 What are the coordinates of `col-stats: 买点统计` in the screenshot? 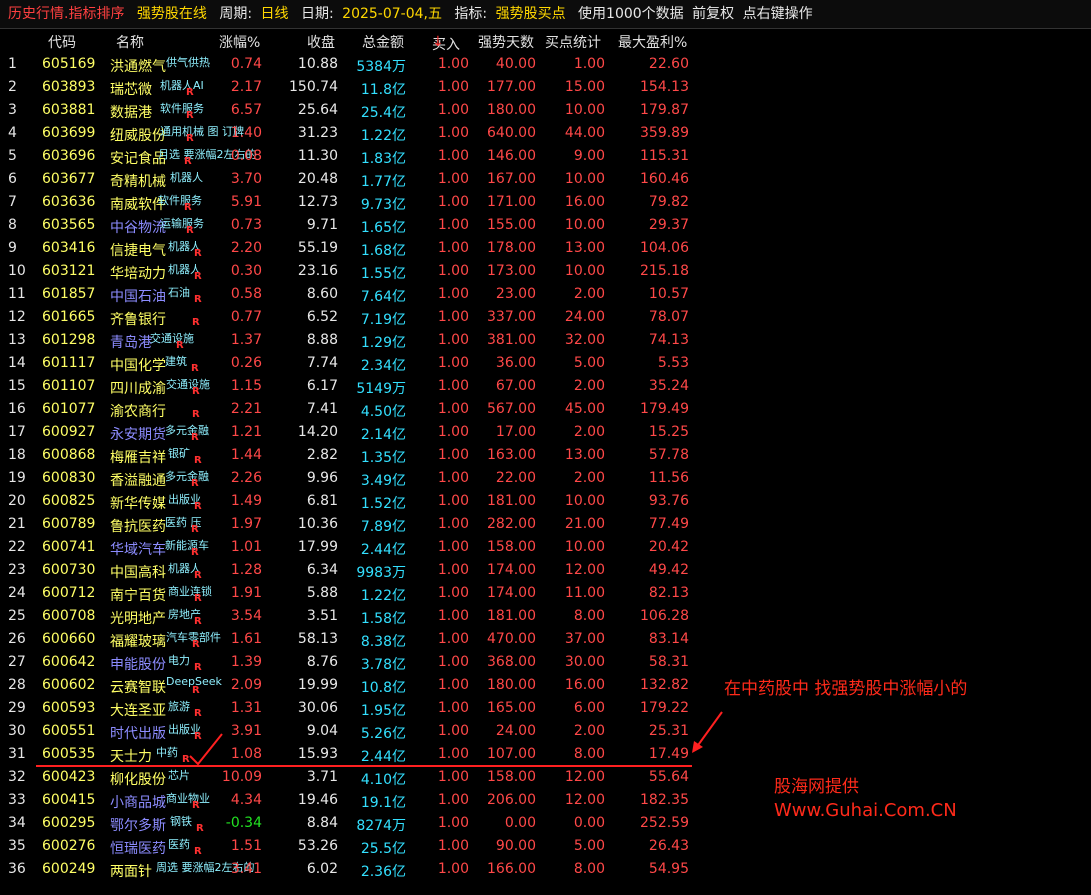 It's located at (573, 42).